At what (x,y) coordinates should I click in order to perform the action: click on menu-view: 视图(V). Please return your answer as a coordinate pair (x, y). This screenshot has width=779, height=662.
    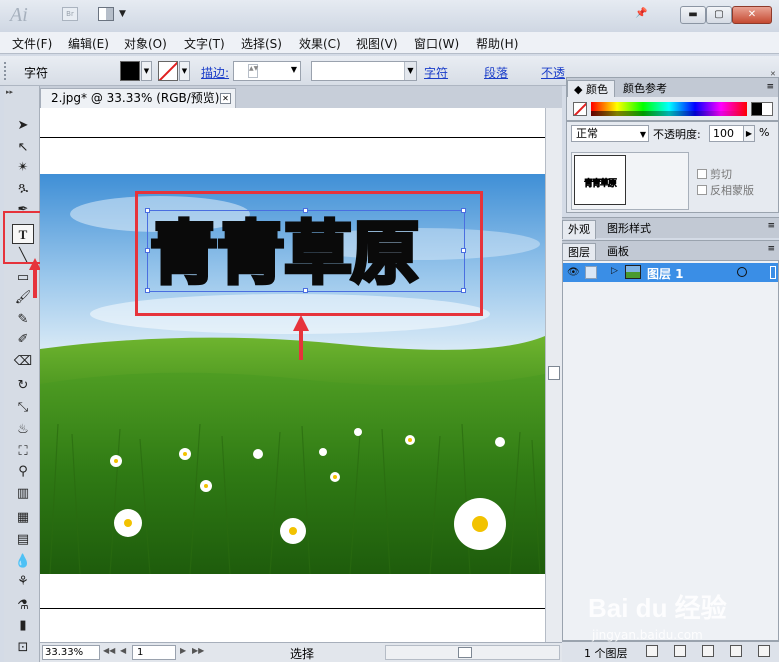
    Looking at the image, I should click on (377, 43).